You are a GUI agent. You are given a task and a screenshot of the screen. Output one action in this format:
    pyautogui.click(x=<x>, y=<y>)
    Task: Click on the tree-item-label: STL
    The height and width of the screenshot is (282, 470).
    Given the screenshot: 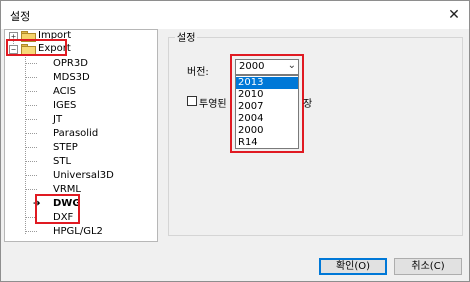 What is the action you would take?
    pyautogui.click(x=62, y=161)
    